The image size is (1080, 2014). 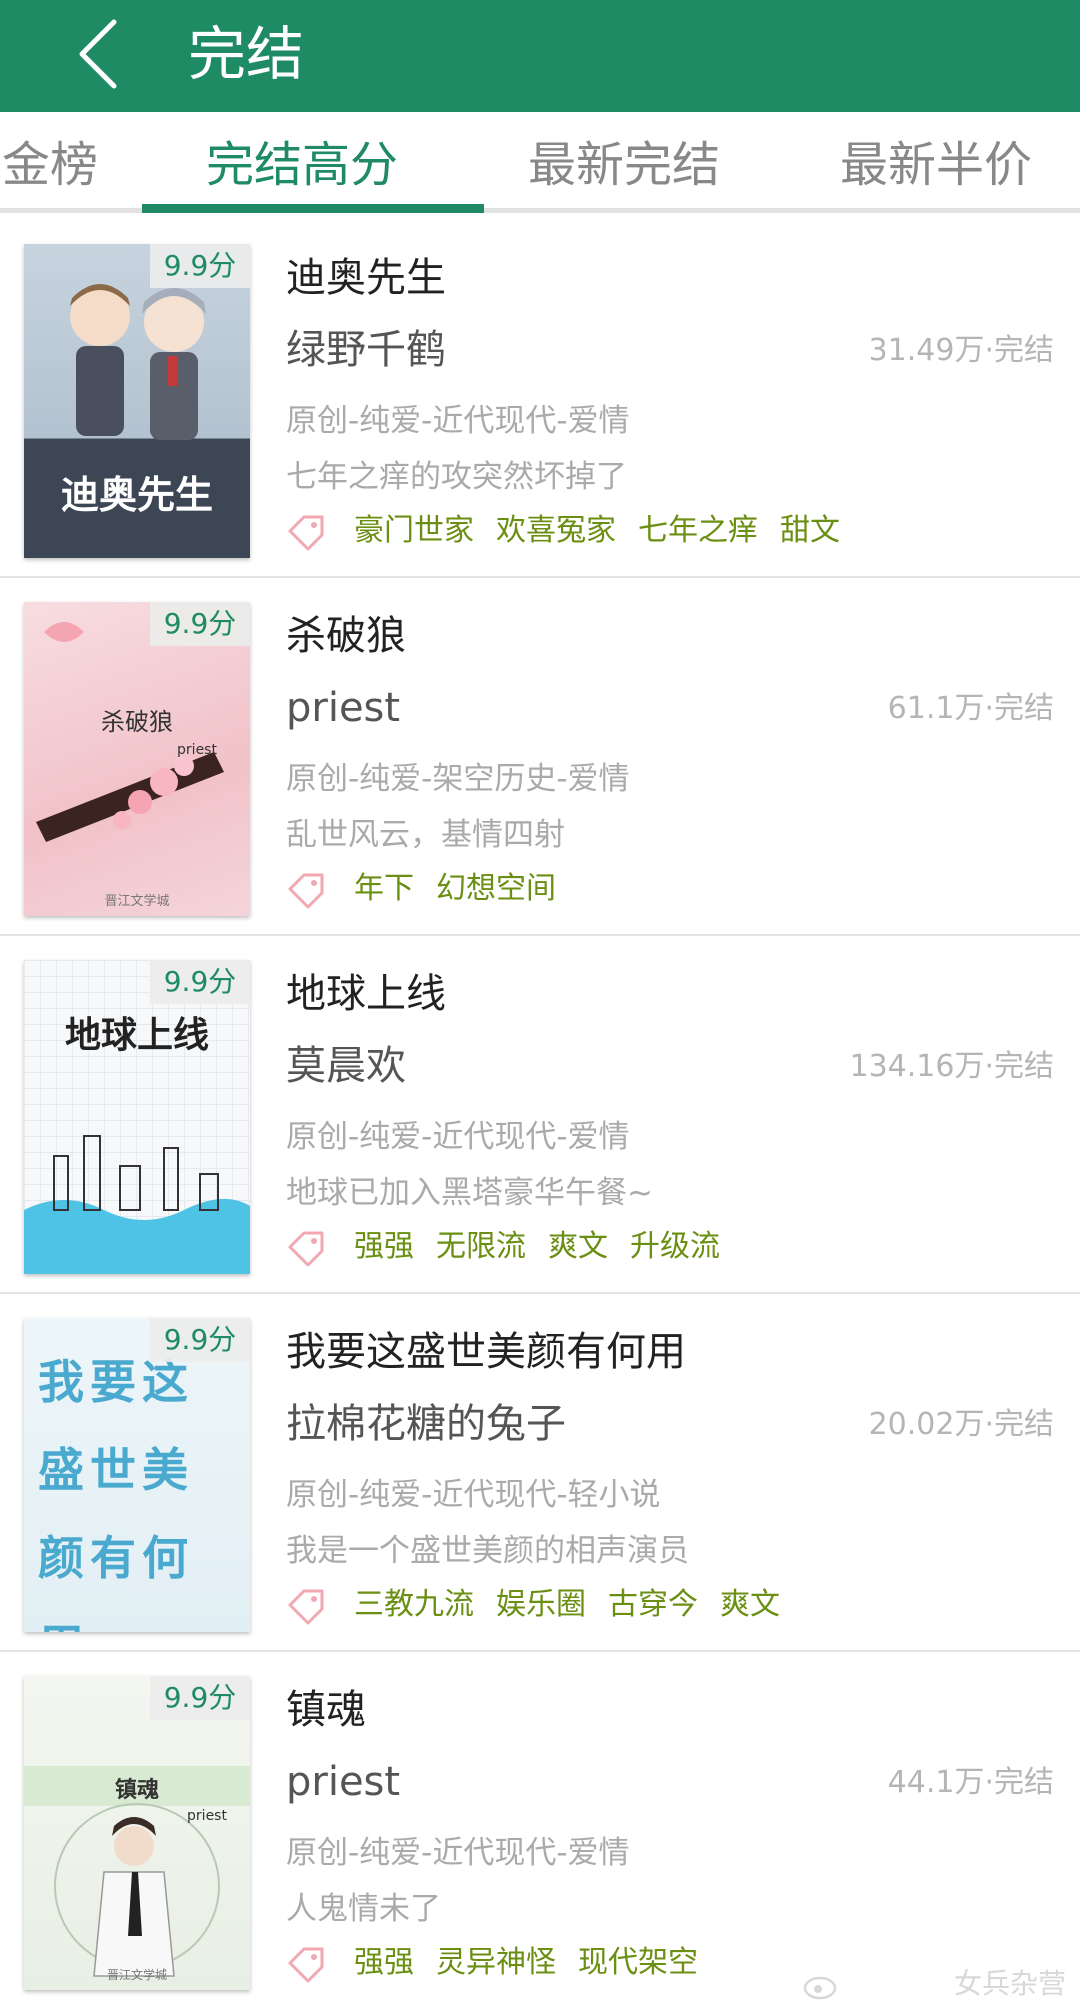 I want to click on tag-label: 灵异神怪, so click(x=496, y=1963).